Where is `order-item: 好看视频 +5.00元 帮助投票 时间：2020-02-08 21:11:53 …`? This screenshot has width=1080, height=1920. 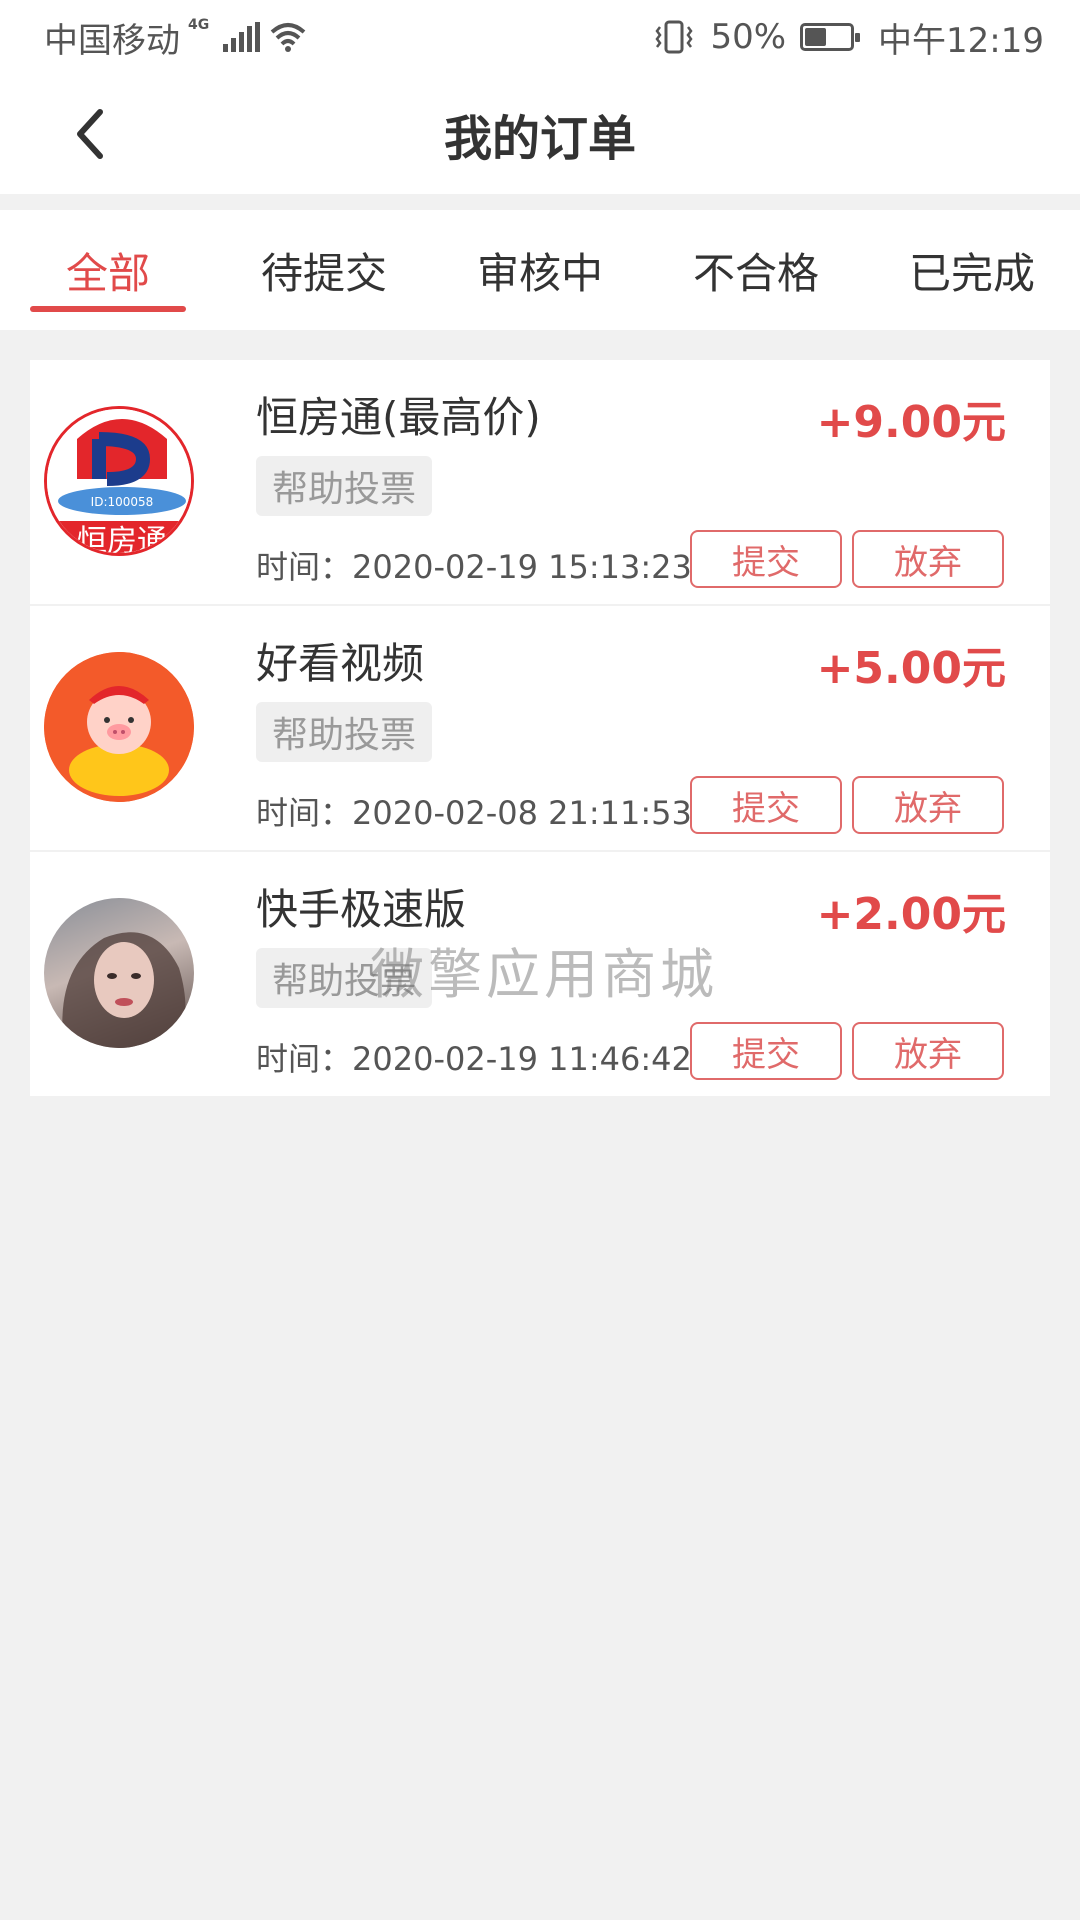 order-item: 好看视频 +5.00元 帮助投票 时间：2020-02-08 21:11:53 … is located at coordinates (540, 728).